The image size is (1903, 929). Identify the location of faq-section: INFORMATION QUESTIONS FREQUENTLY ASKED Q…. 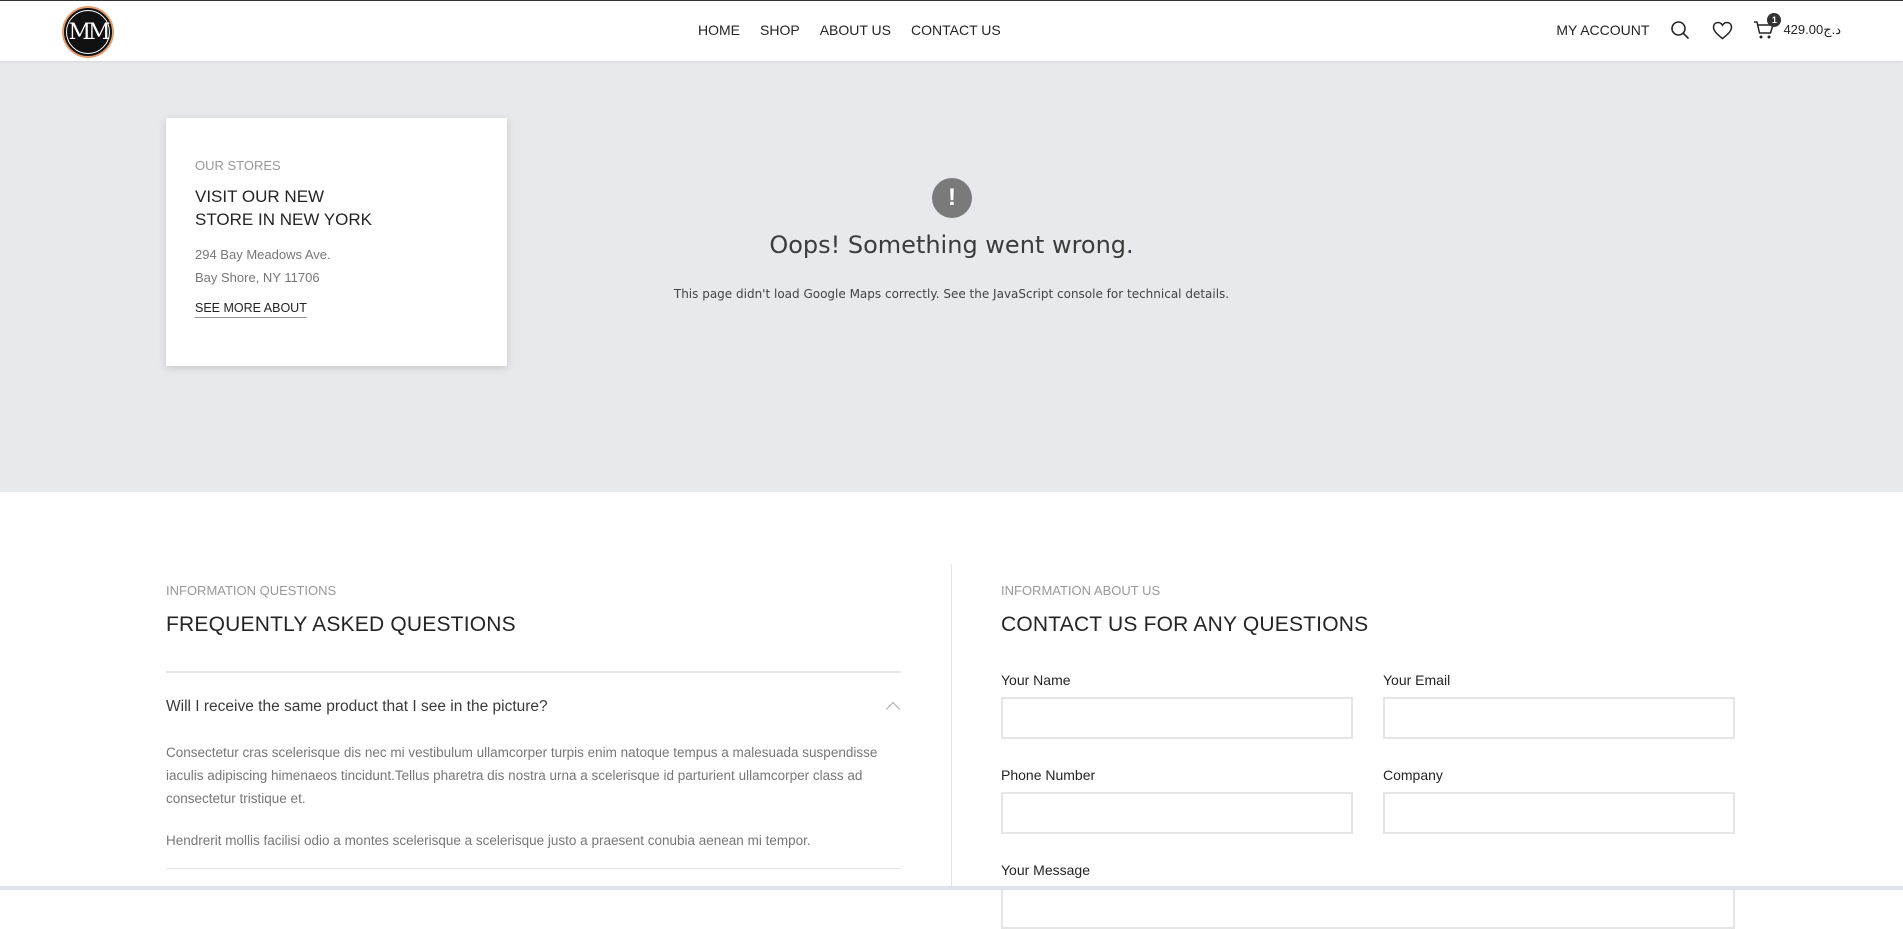
(533, 726).